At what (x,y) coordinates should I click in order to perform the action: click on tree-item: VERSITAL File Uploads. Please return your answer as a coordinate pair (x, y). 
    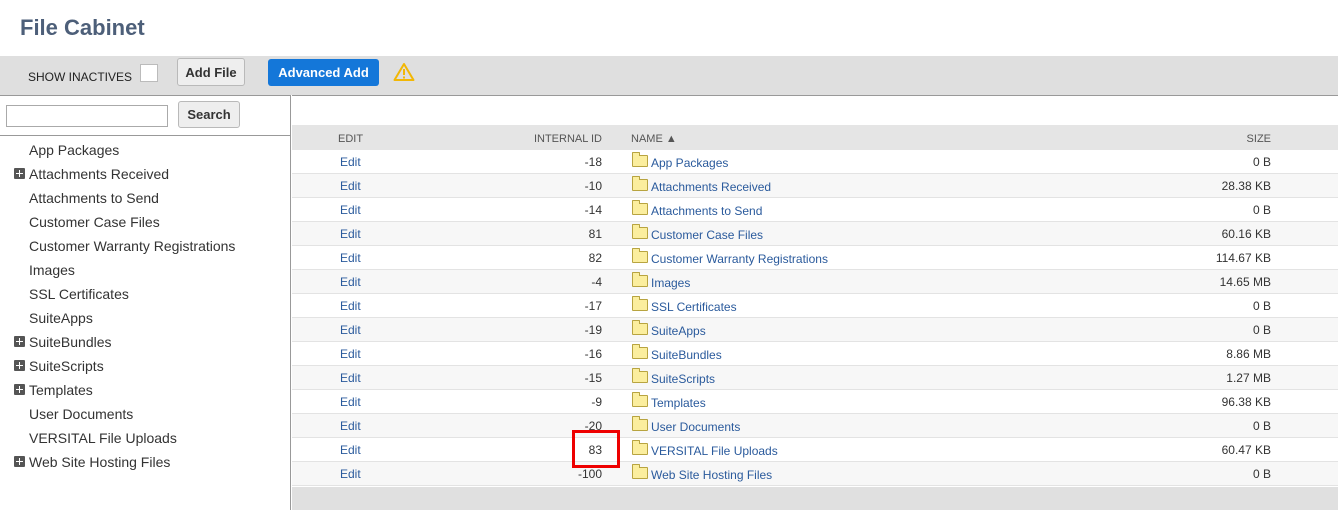
    Looking at the image, I should click on (145, 438).